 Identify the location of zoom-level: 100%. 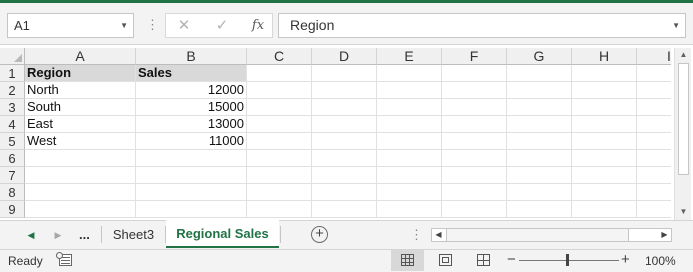
(660, 261).